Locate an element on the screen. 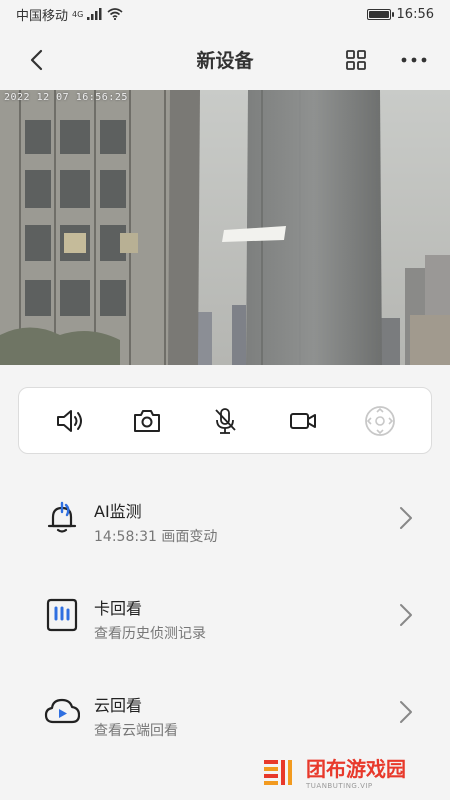 The image size is (450, 800). microphone-button is located at coordinates (225, 421).